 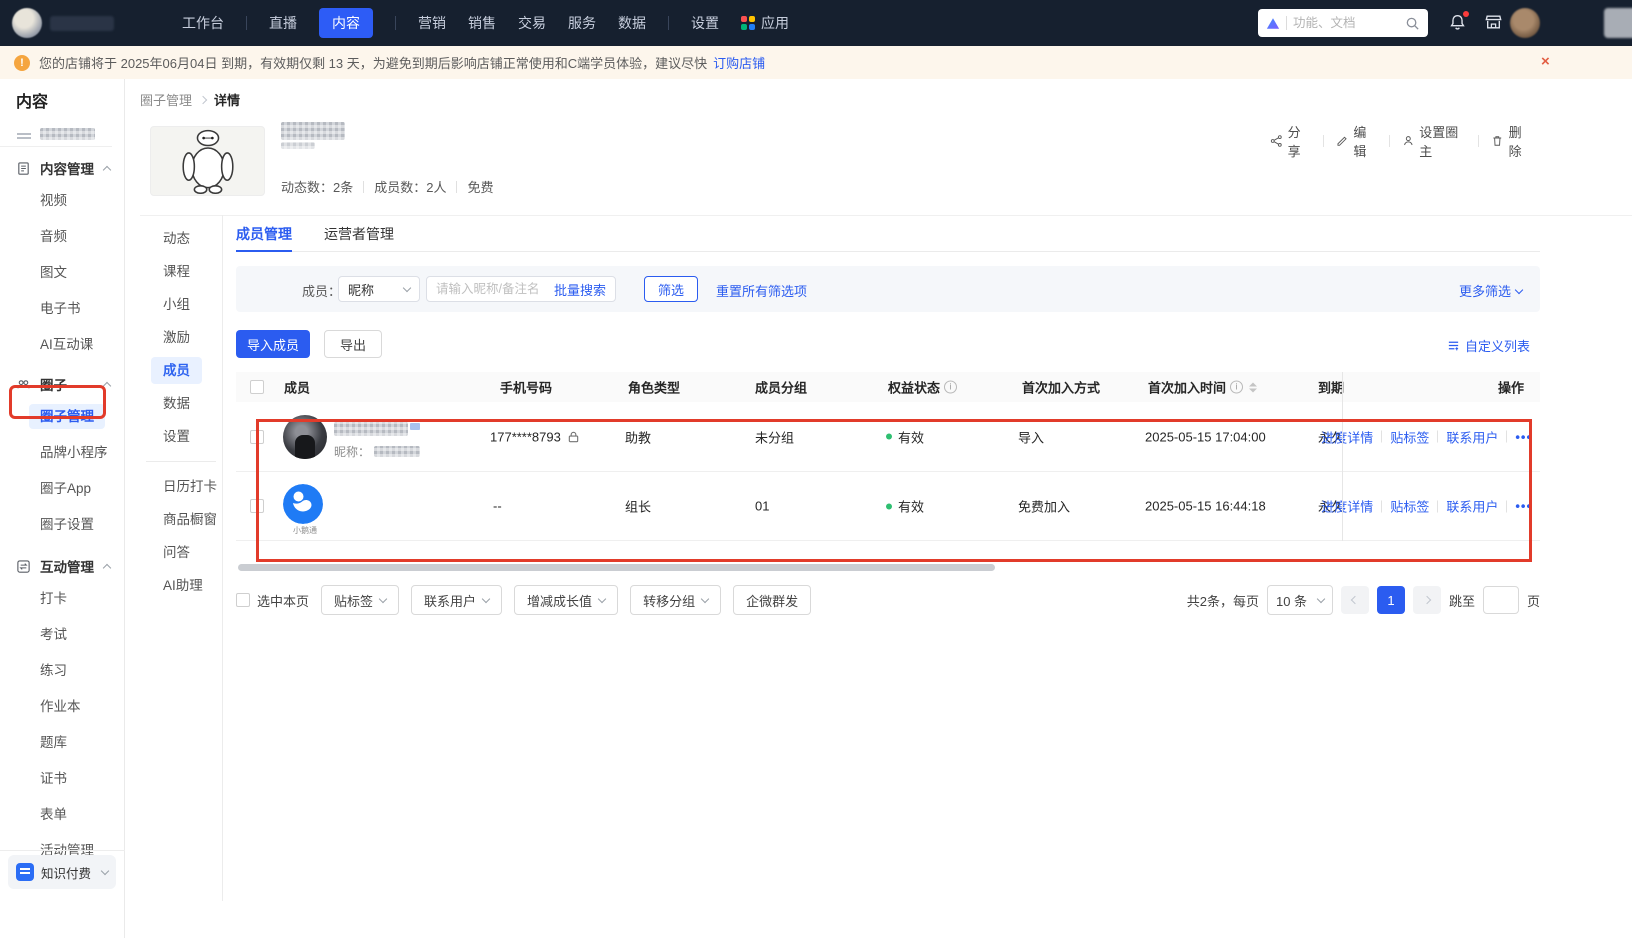 I want to click on column-settings-icon, so click(x=1453, y=346).